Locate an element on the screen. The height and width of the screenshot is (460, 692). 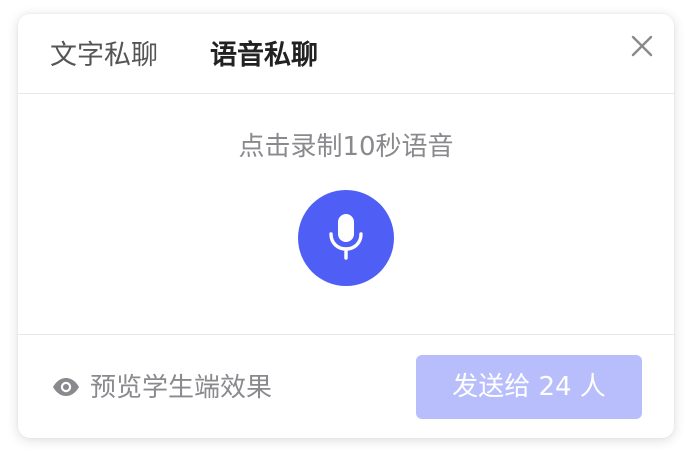
record-button is located at coordinates (346, 238).